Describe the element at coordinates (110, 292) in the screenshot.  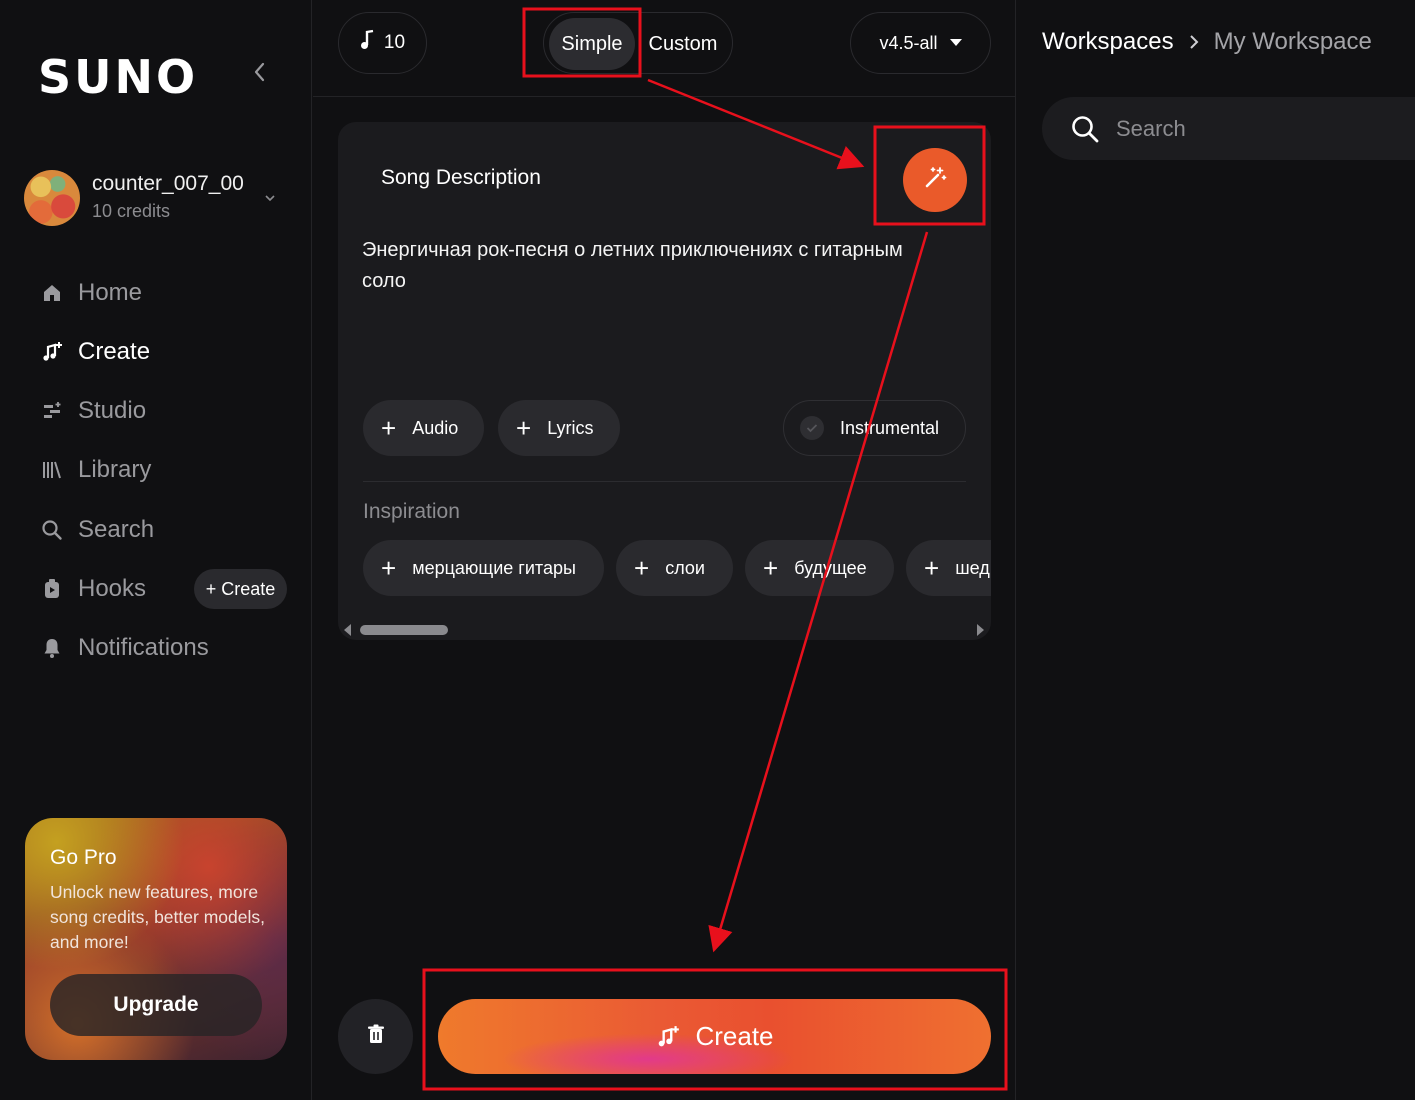
I see `sidebar-item-label: Home` at that location.